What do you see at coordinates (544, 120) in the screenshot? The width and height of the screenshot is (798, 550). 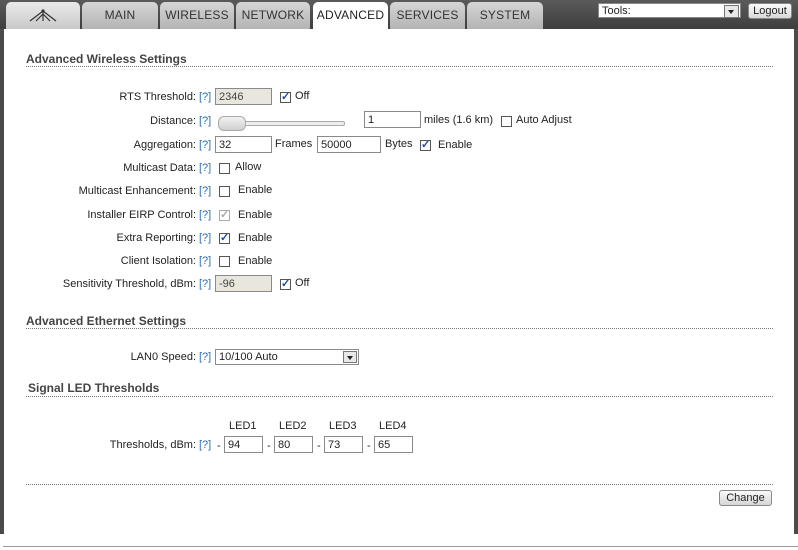 I see `auto-adjust-label: Auto Adjust` at bounding box center [544, 120].